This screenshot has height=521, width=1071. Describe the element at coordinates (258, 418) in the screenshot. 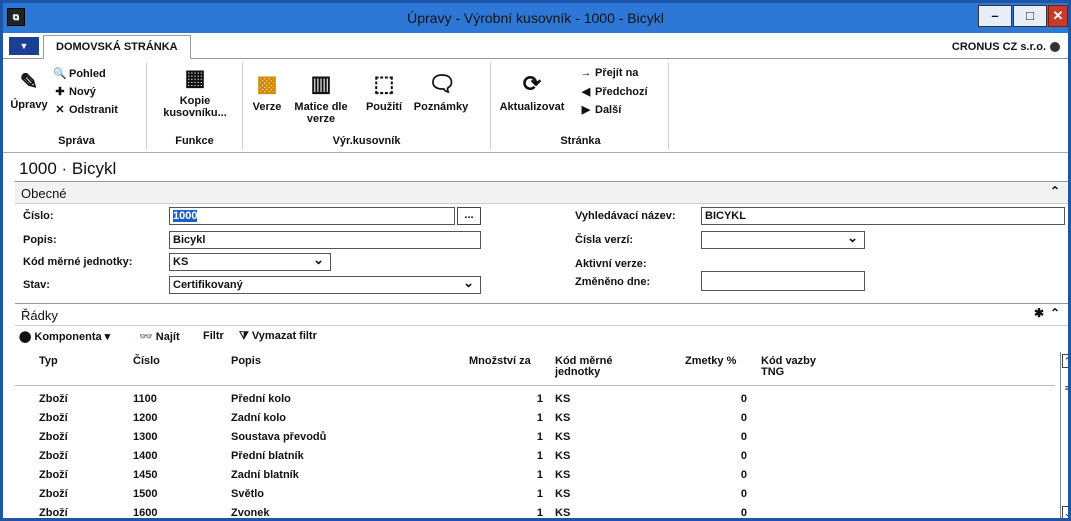

I see `cell-popis: Zadní kolo` at that location.